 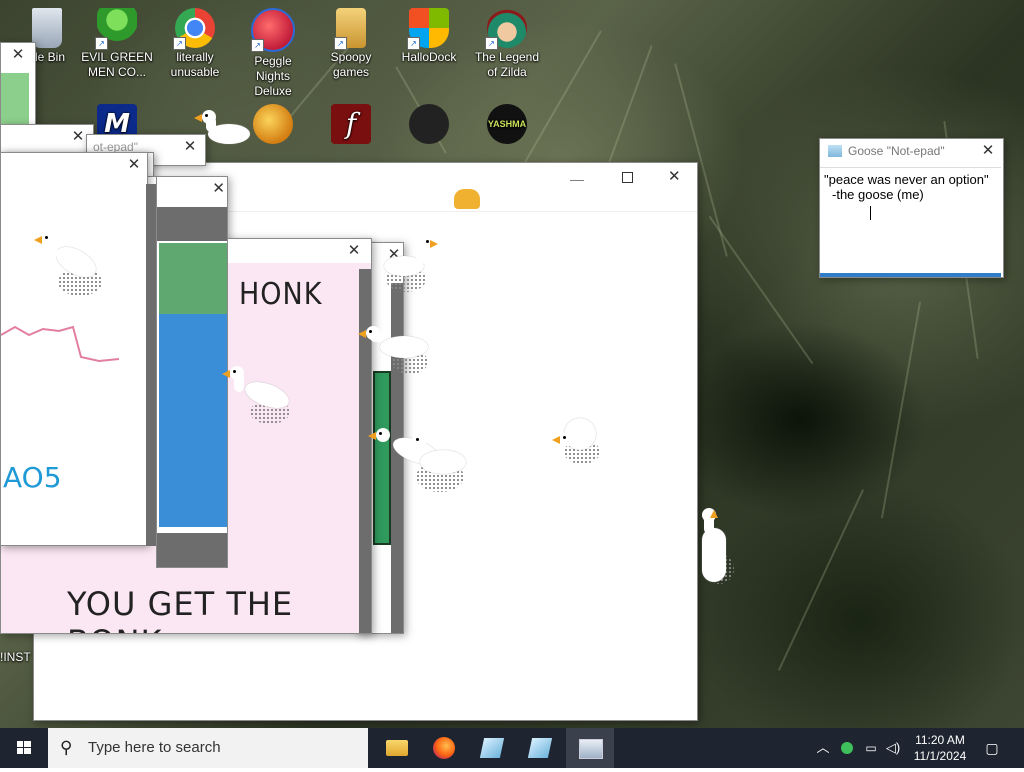 I want to click on desktop-icon-row2-flash: f, so click(x=351, y=123).